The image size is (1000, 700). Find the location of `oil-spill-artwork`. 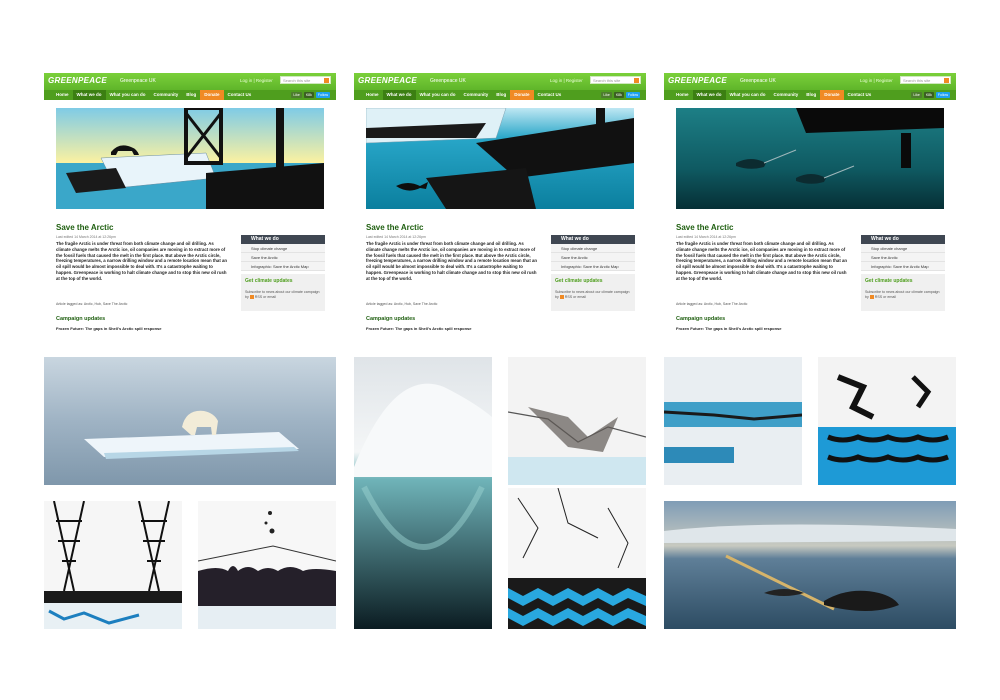

oil-spill-artwork is located at coordinates (267, 565).